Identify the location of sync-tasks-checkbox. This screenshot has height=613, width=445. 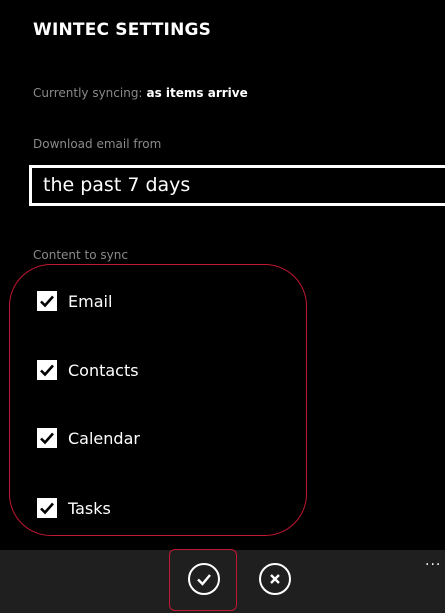
(47, 508).